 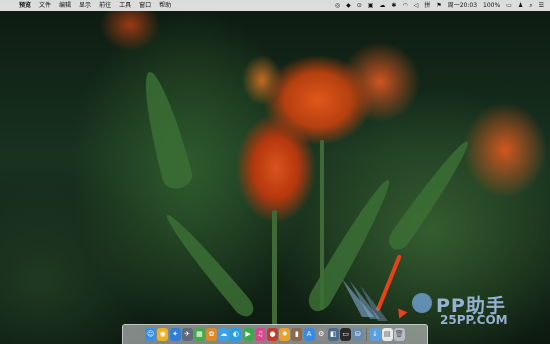 I want to click on battery-icon: ▭, so click(x=509, y=5).